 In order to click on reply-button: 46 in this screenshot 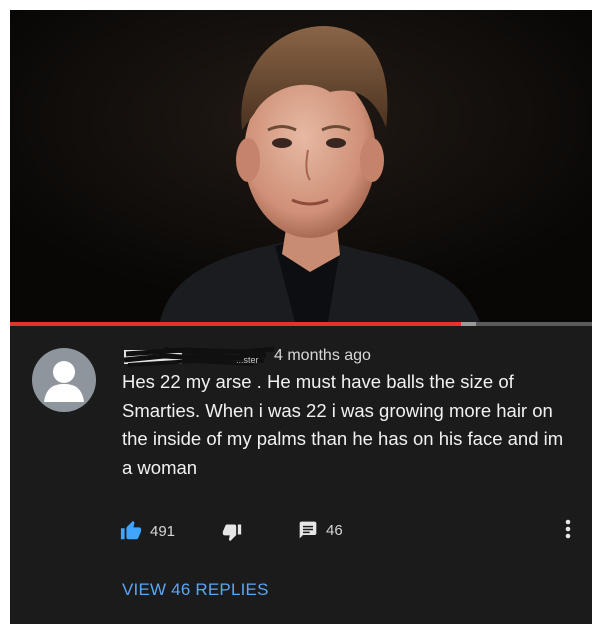, I will do `click(320, 530)`.